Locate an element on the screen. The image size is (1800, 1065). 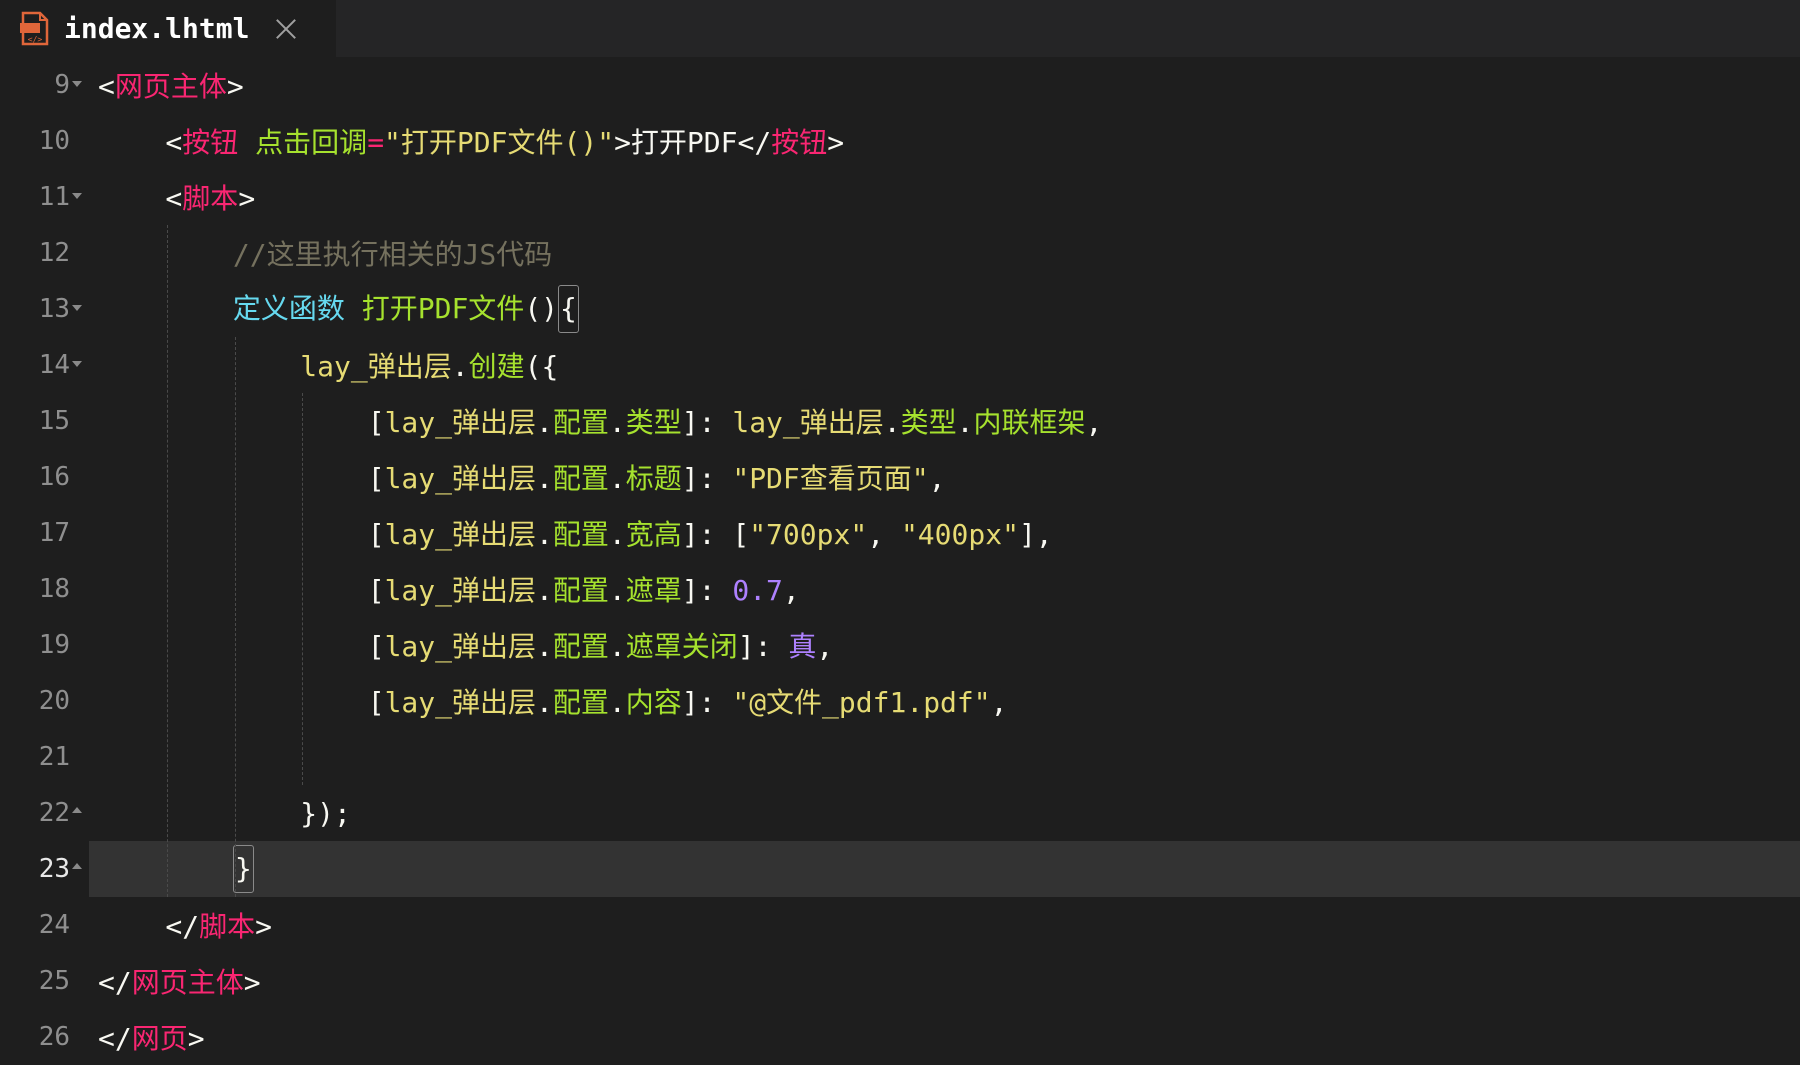
line-number: 11 is located at coordinates (54, 197).